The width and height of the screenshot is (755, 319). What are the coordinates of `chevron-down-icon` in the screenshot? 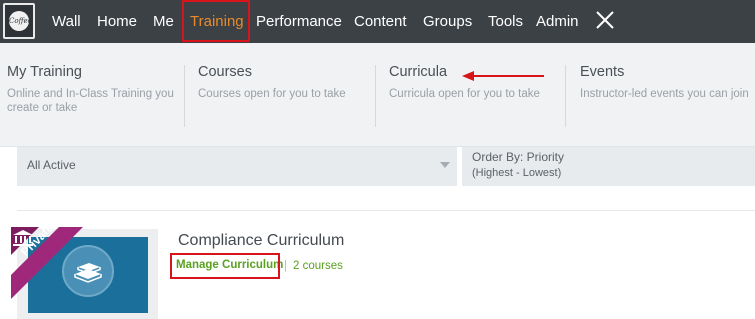 It's located at (445, 165).